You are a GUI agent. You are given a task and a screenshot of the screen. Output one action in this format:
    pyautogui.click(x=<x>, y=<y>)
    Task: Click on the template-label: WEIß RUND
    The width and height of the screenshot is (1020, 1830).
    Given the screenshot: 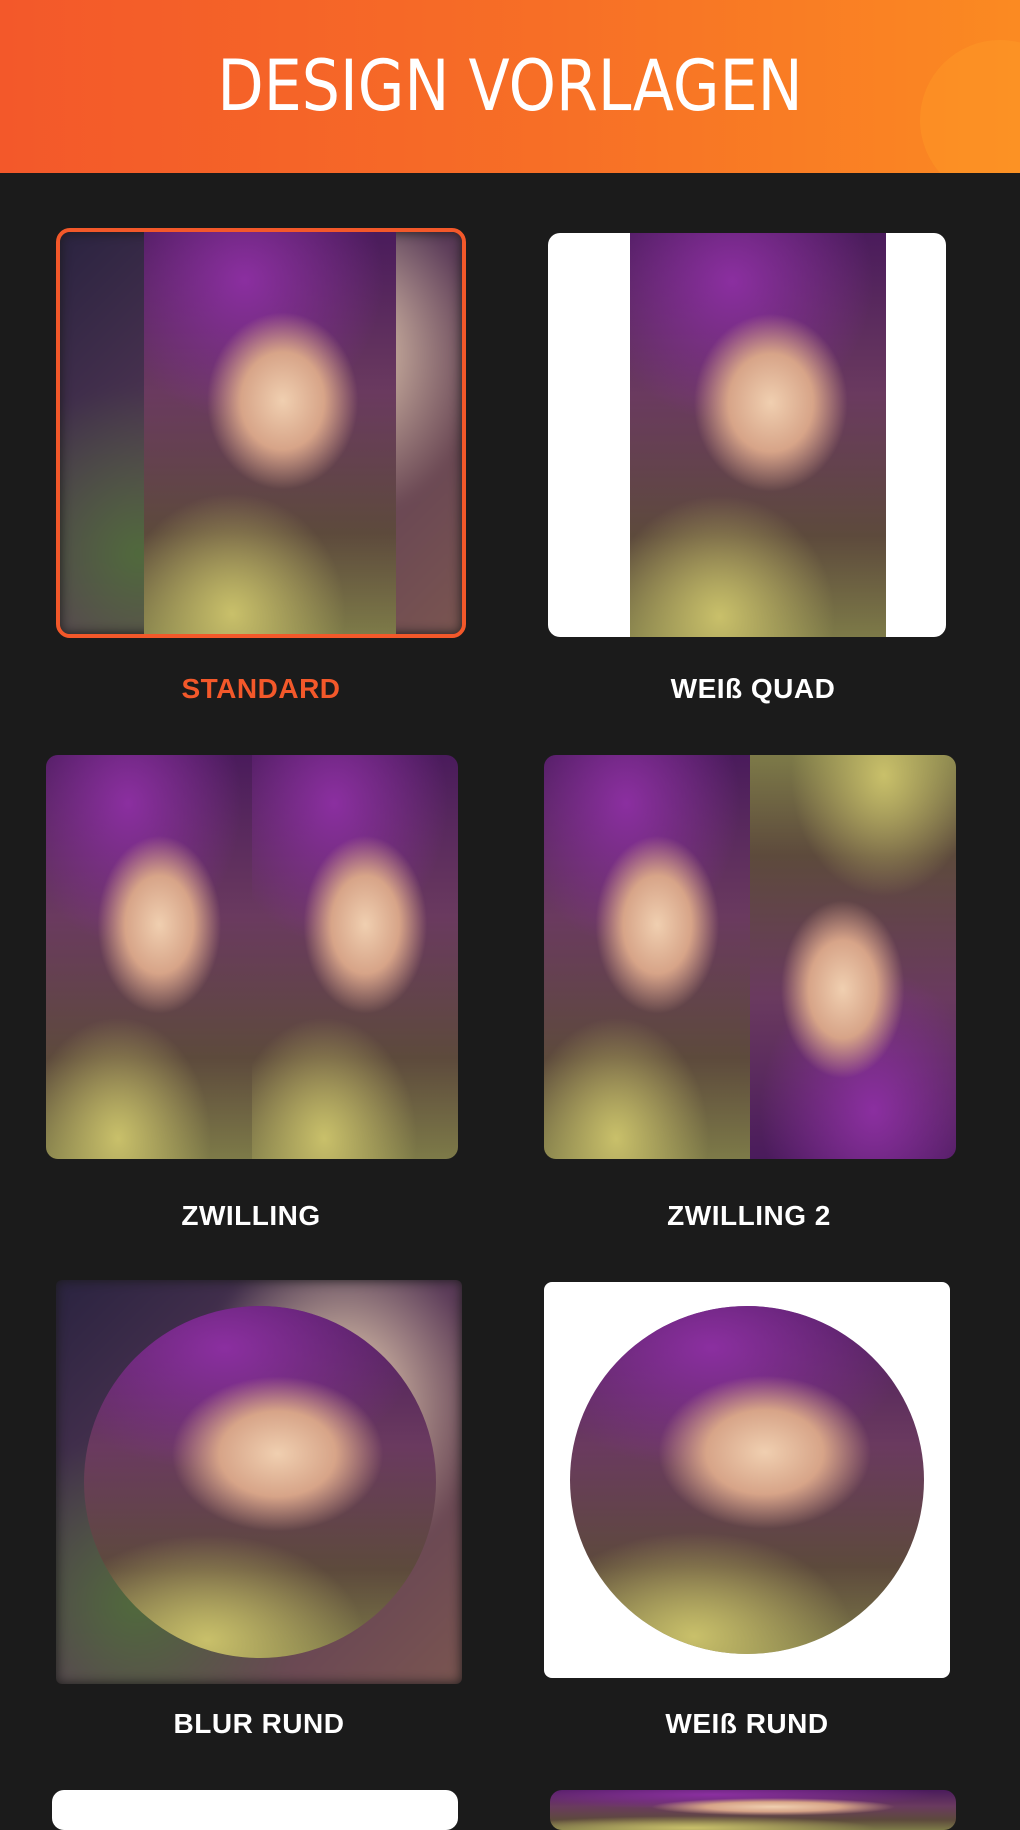 What is the action you would take?
    pyautogui.click(x=747, y=1723)
    